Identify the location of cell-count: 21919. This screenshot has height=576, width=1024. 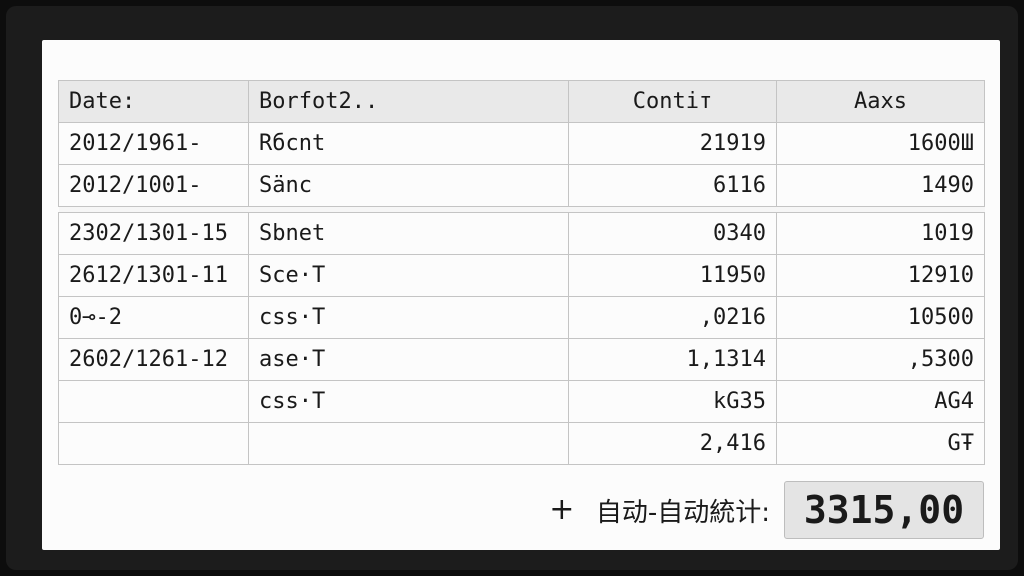
(672, 143).